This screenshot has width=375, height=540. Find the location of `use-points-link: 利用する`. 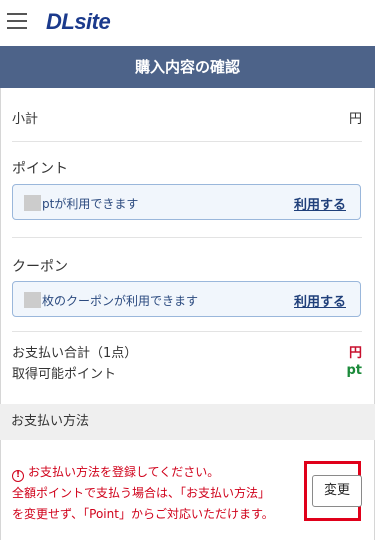

use-points-link: 利用する is located at coordinates (320, 203).